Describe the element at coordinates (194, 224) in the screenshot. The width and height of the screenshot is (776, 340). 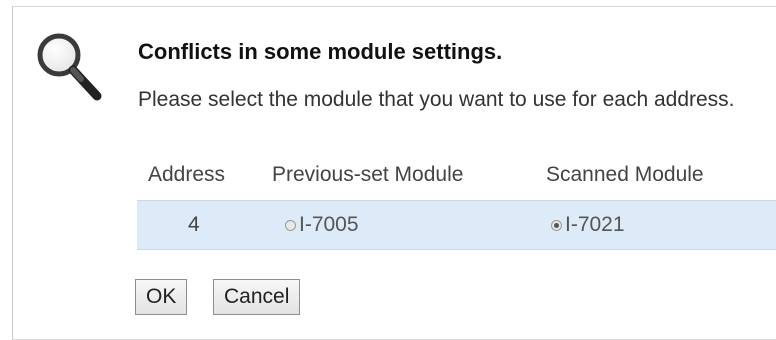
I see `address-cell: 4` at that location.